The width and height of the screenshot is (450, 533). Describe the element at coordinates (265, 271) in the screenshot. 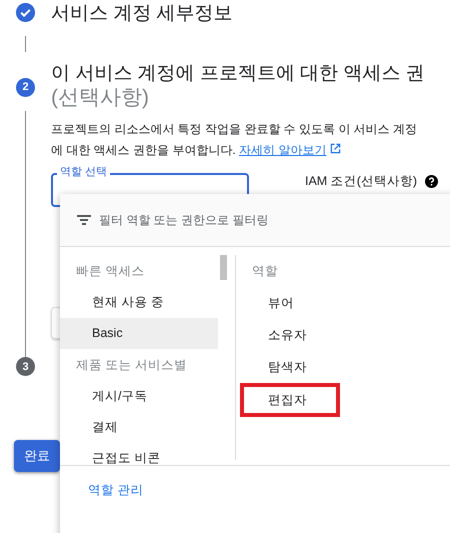

I see `section-header: 역할` at that location.